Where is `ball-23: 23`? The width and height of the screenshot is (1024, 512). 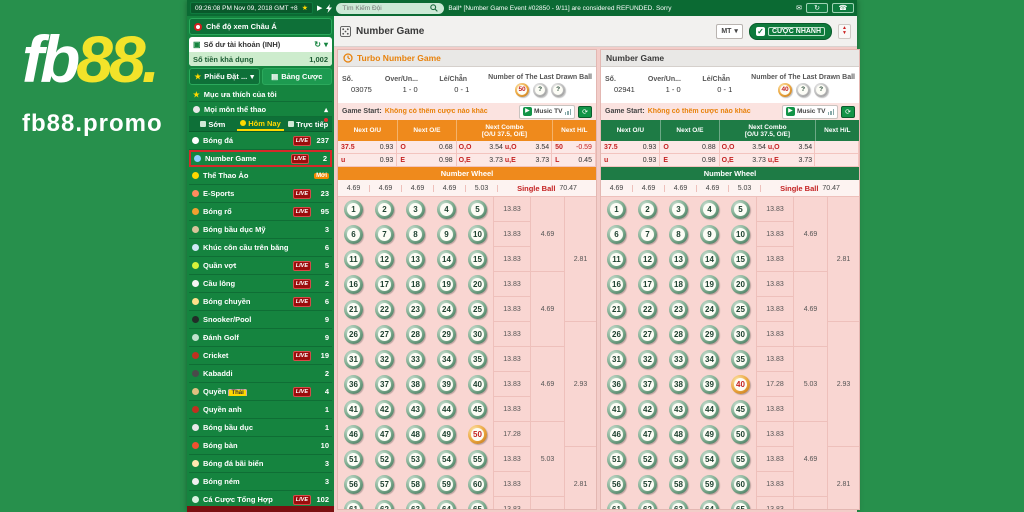
ball-23: 23 is located at coordinates (678, 309).